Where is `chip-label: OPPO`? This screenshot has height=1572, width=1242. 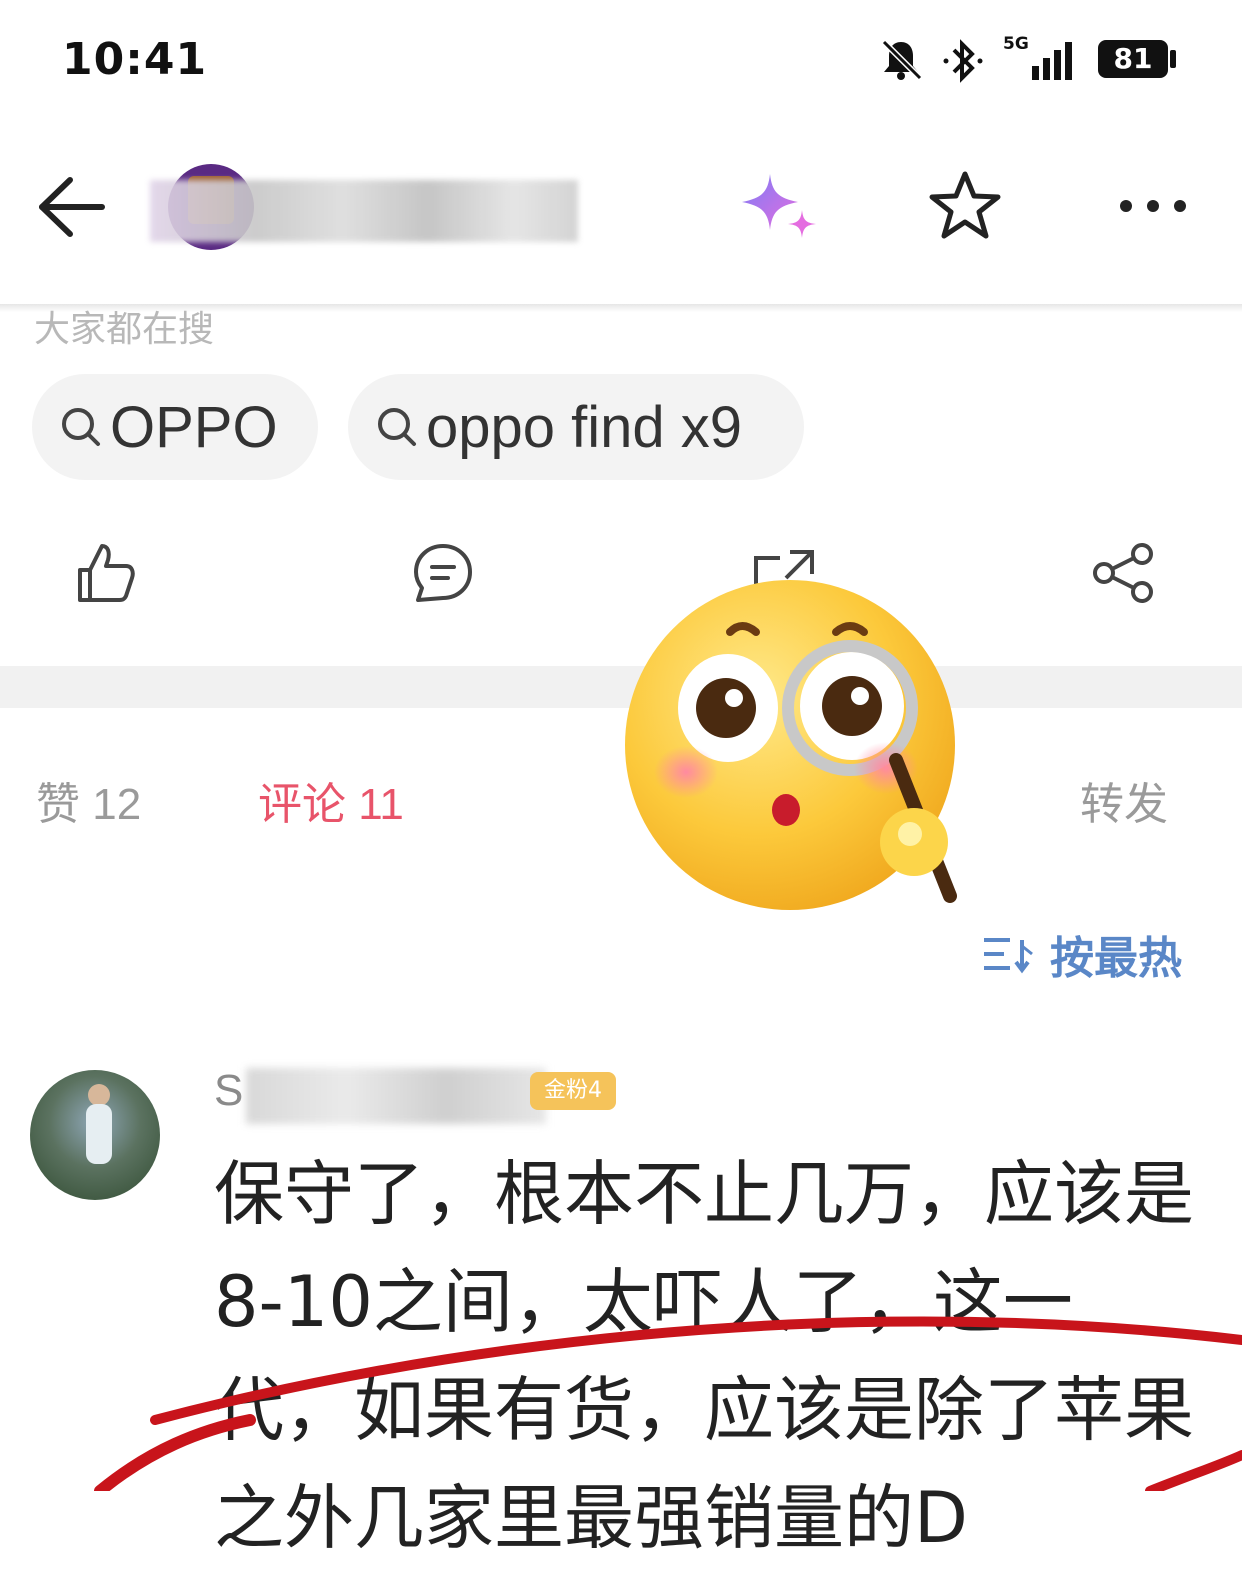 chip-label: OPPO is located at coordinates (194, 427).